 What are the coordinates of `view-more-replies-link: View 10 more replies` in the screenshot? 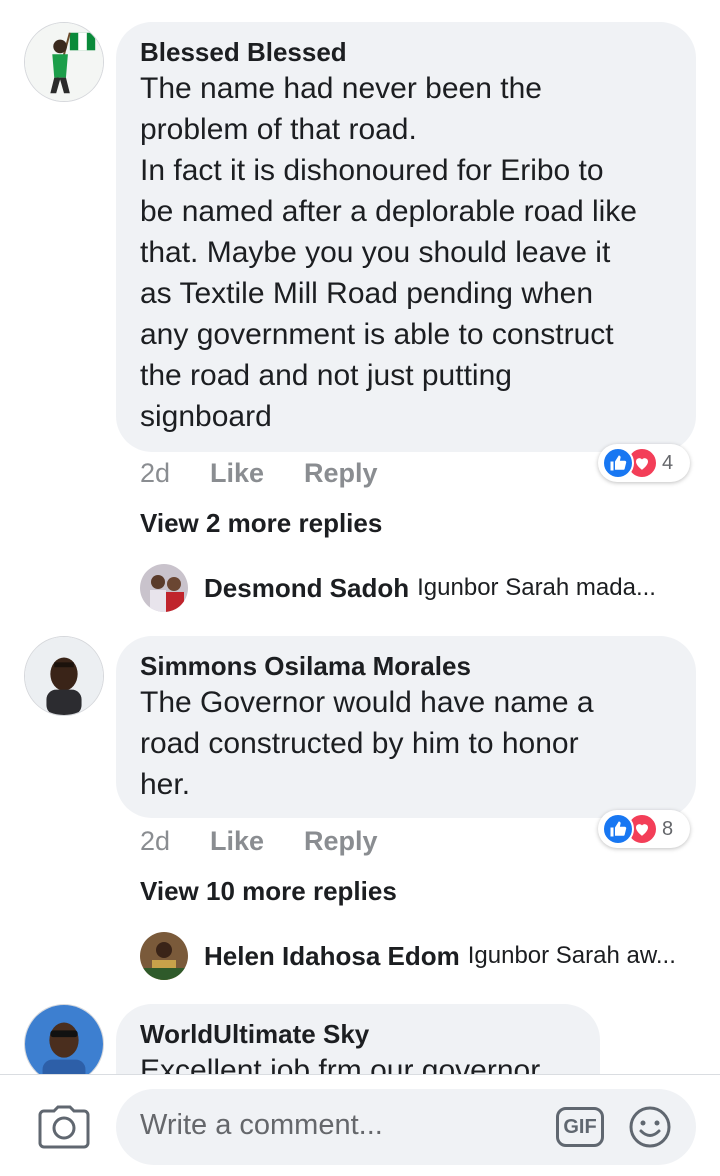 It's located at (268, 891).